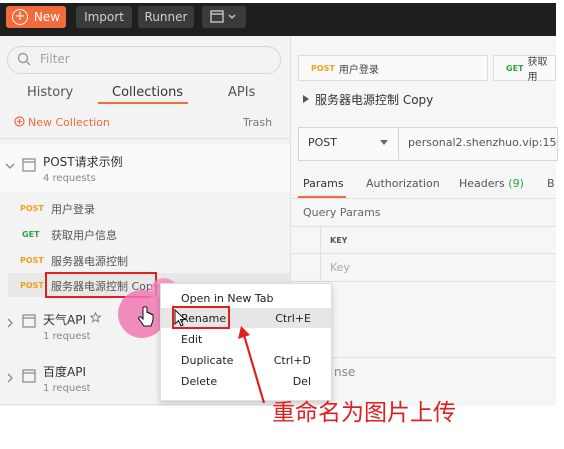 The image size is (564, 449). I want to click on active-tab-indicator, so click(143, 103).